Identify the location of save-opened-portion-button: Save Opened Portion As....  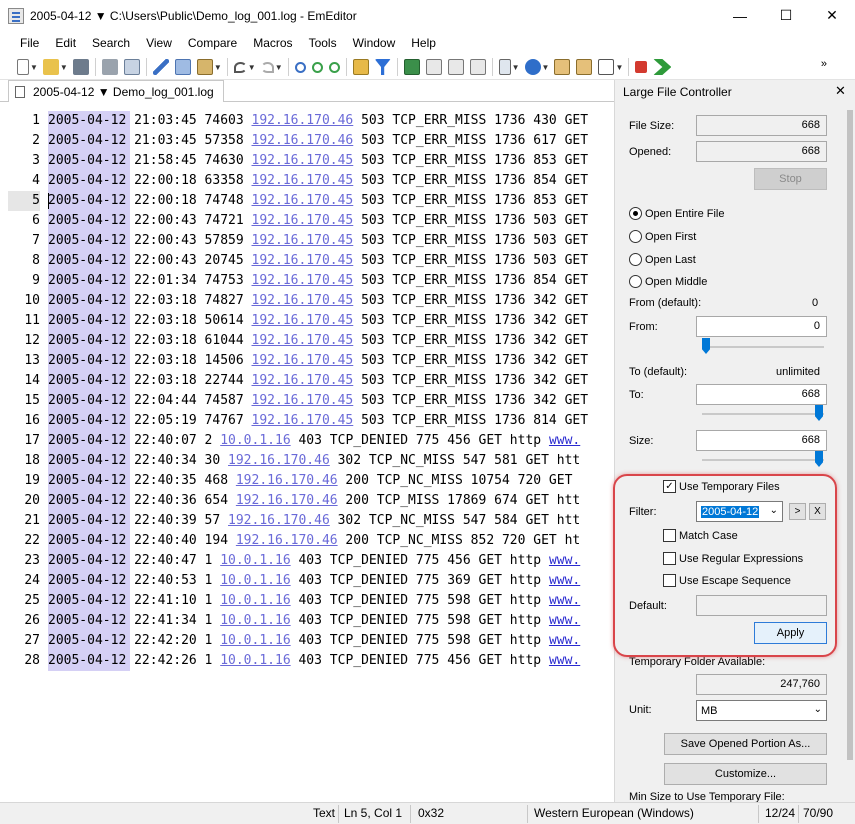
(745, 744).